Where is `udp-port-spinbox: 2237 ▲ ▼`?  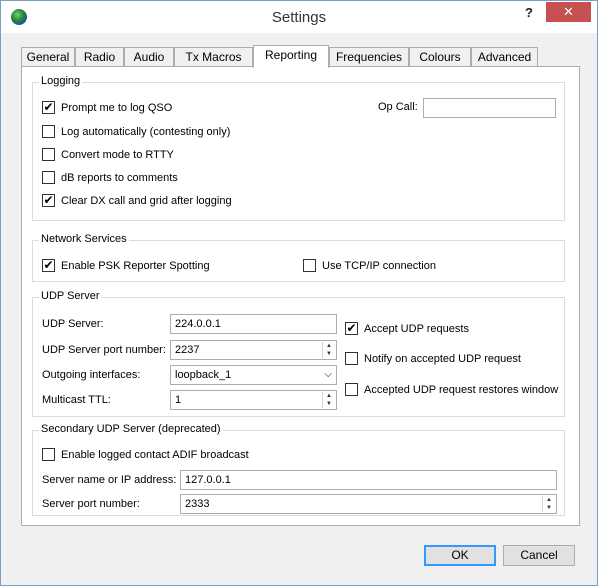
udp-port-spinbox: 2237 ▲ ▼ is located at coordinates (253, 350).